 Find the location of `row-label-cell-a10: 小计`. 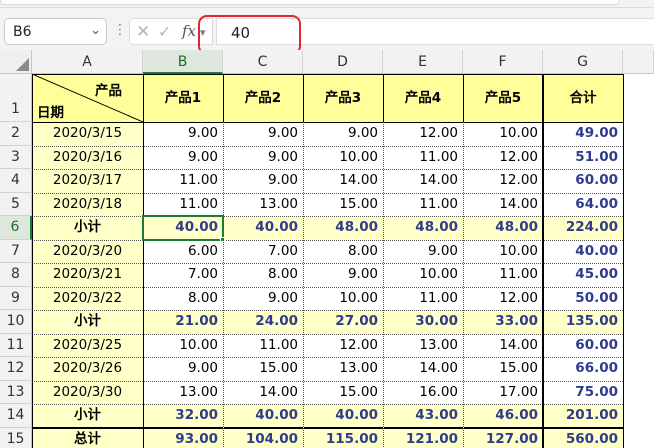

row-label-cell-a10: 小计 is located at coordinates (87, 322).